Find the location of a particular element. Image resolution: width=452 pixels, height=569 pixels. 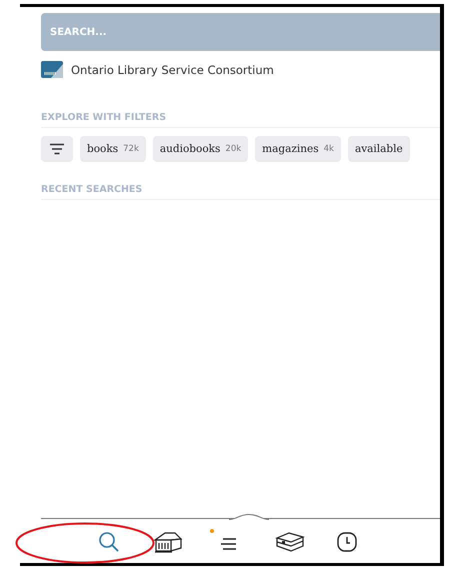

filter-chip: audiobooks 20k is located at coordinates (200, 149).